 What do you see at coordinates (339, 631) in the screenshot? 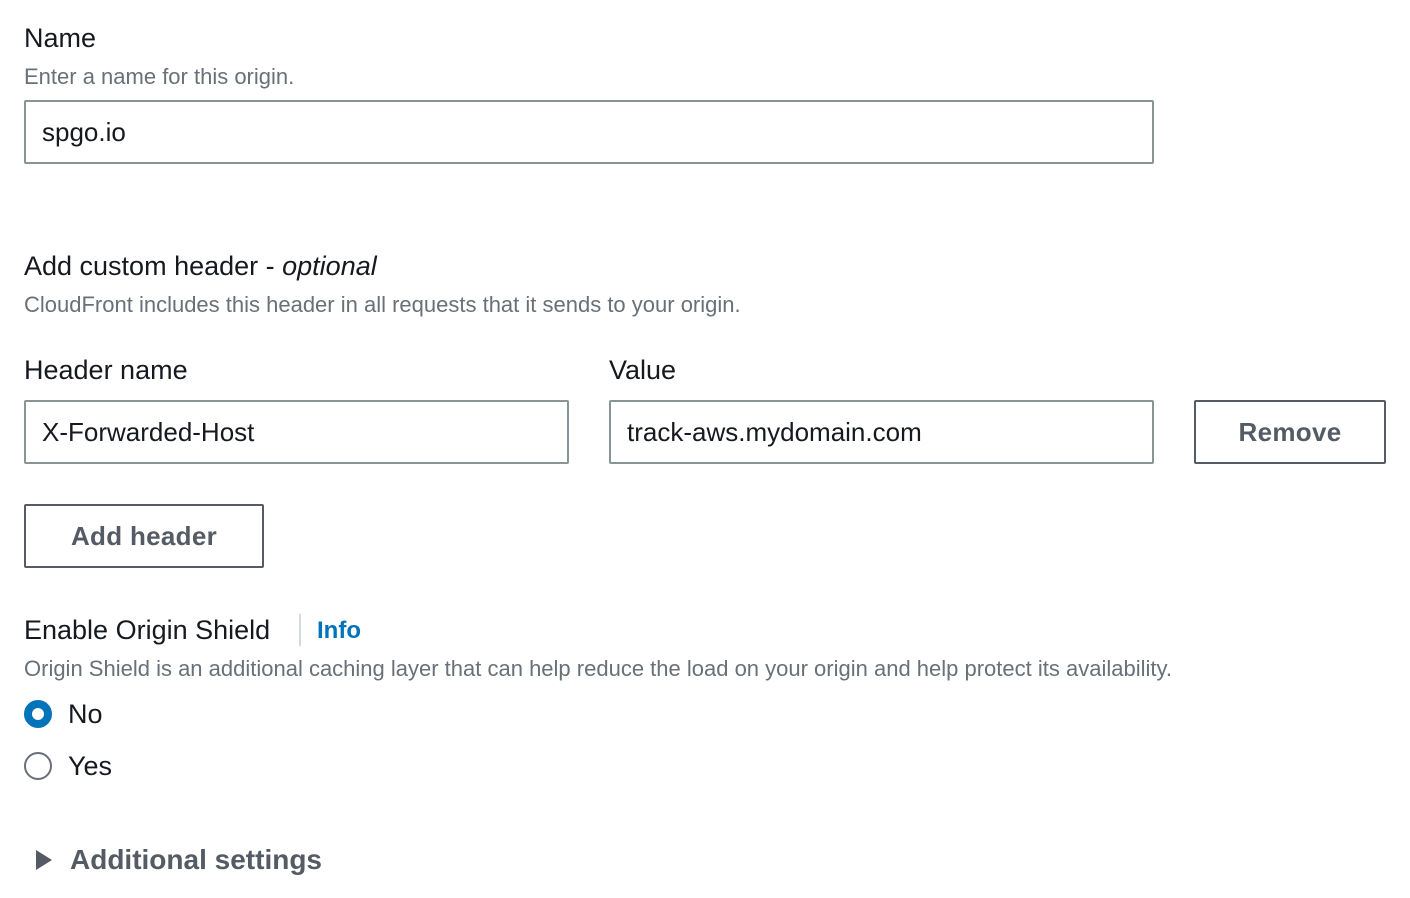
I see `origin-shield-info-link: Info` at bounding box center [339, 631].